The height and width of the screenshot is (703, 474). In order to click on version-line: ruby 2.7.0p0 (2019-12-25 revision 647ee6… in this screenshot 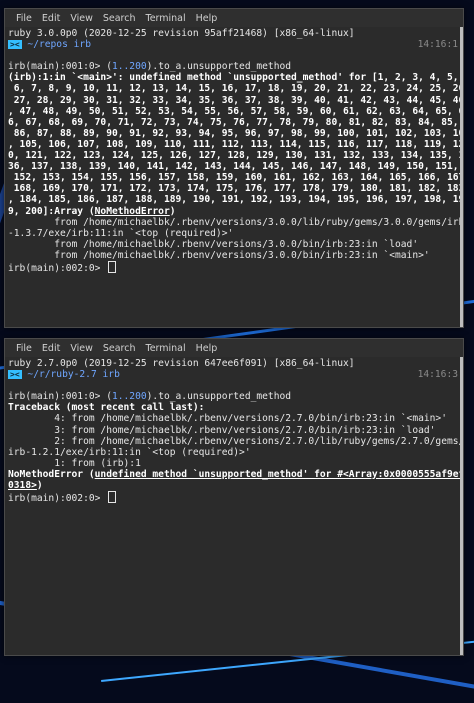, I will do `click(181, 363)`.